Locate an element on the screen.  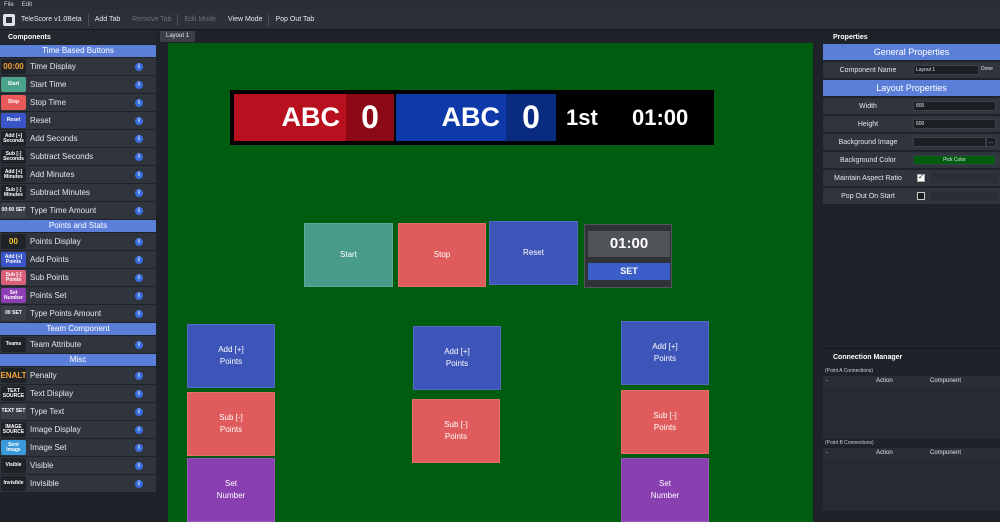
component-label: Points Set is located at coordinates (48, 295).